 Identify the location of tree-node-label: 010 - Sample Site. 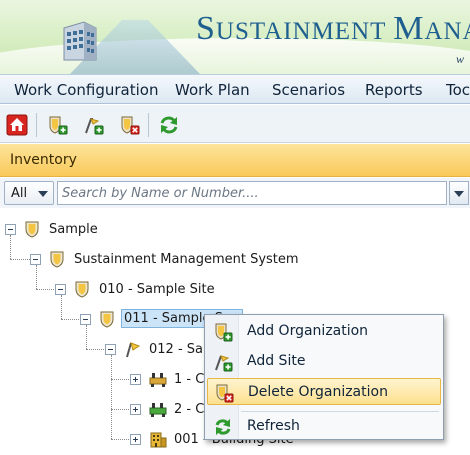
(157, 289).